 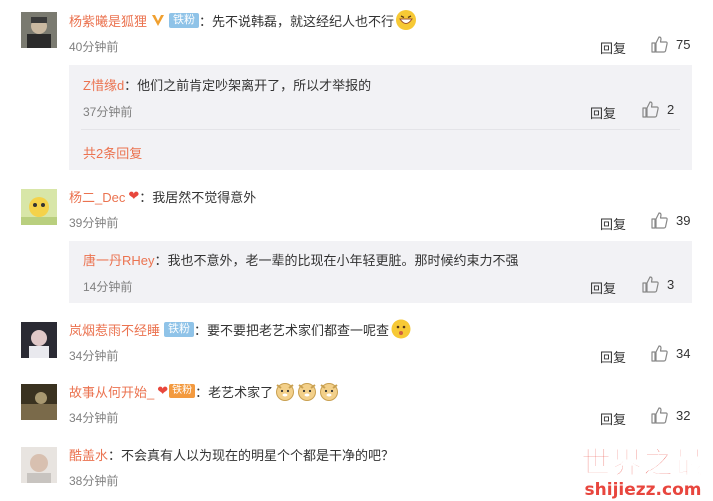 I want to click on like-count: 2, so click(x=671, y=109).